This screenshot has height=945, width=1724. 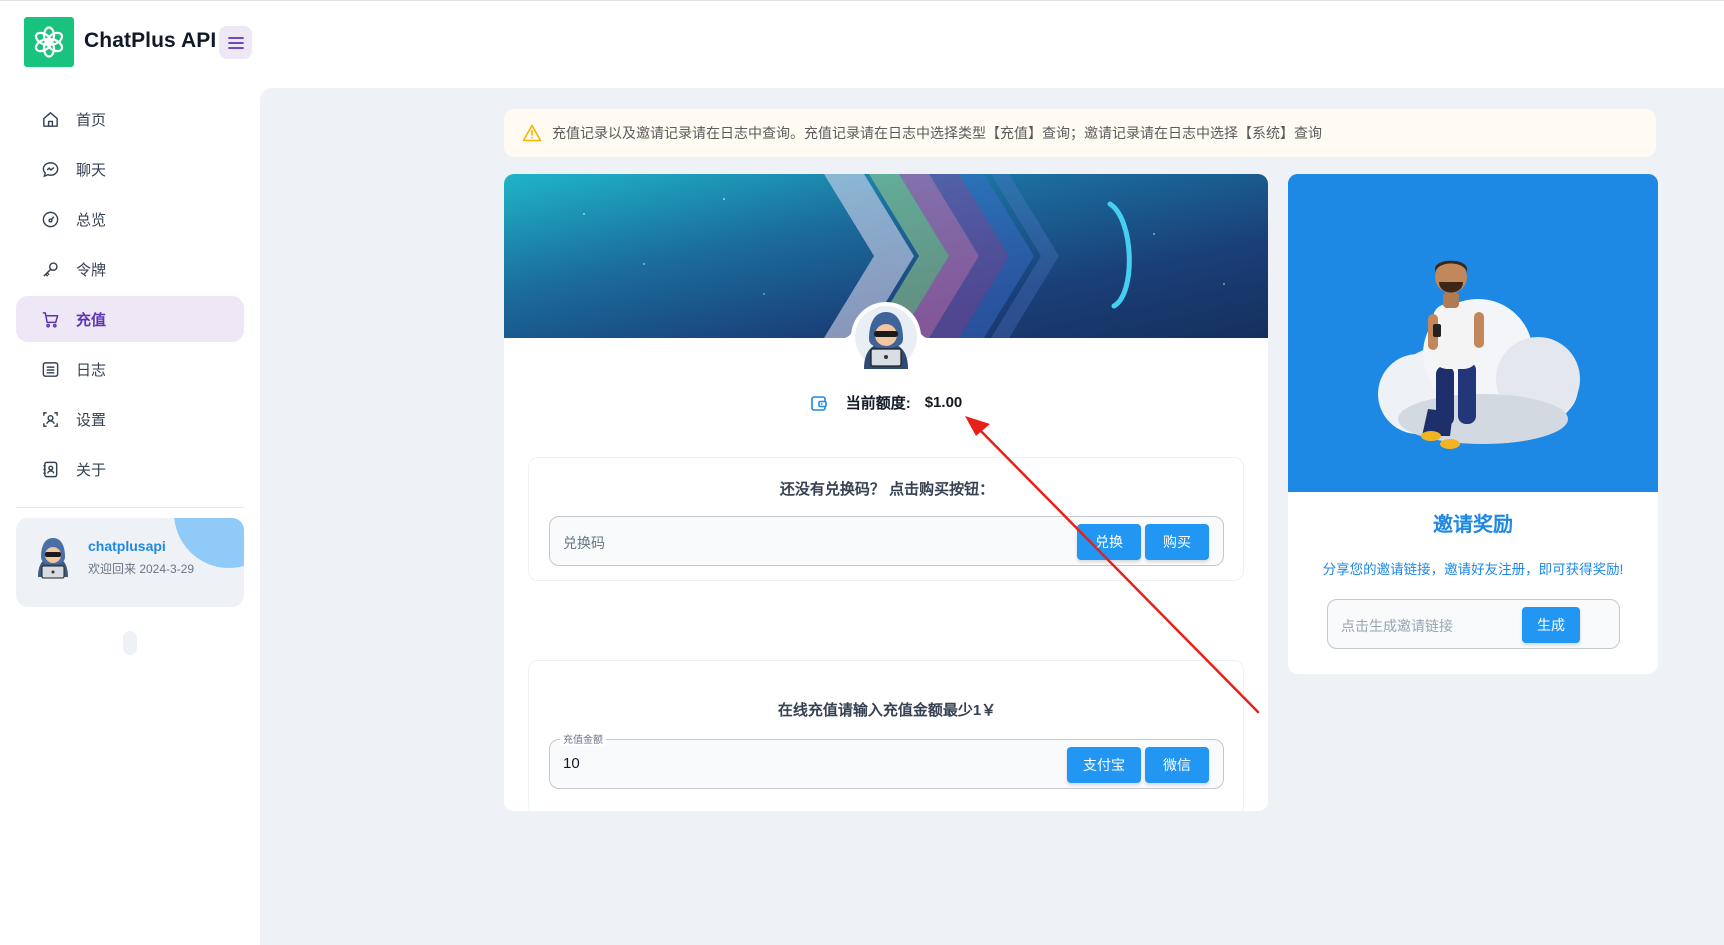 What do you see at coordinates (127, 546) in the screenshot?
I see `user-name: chatplusapi` at bounding box center [127, 546].